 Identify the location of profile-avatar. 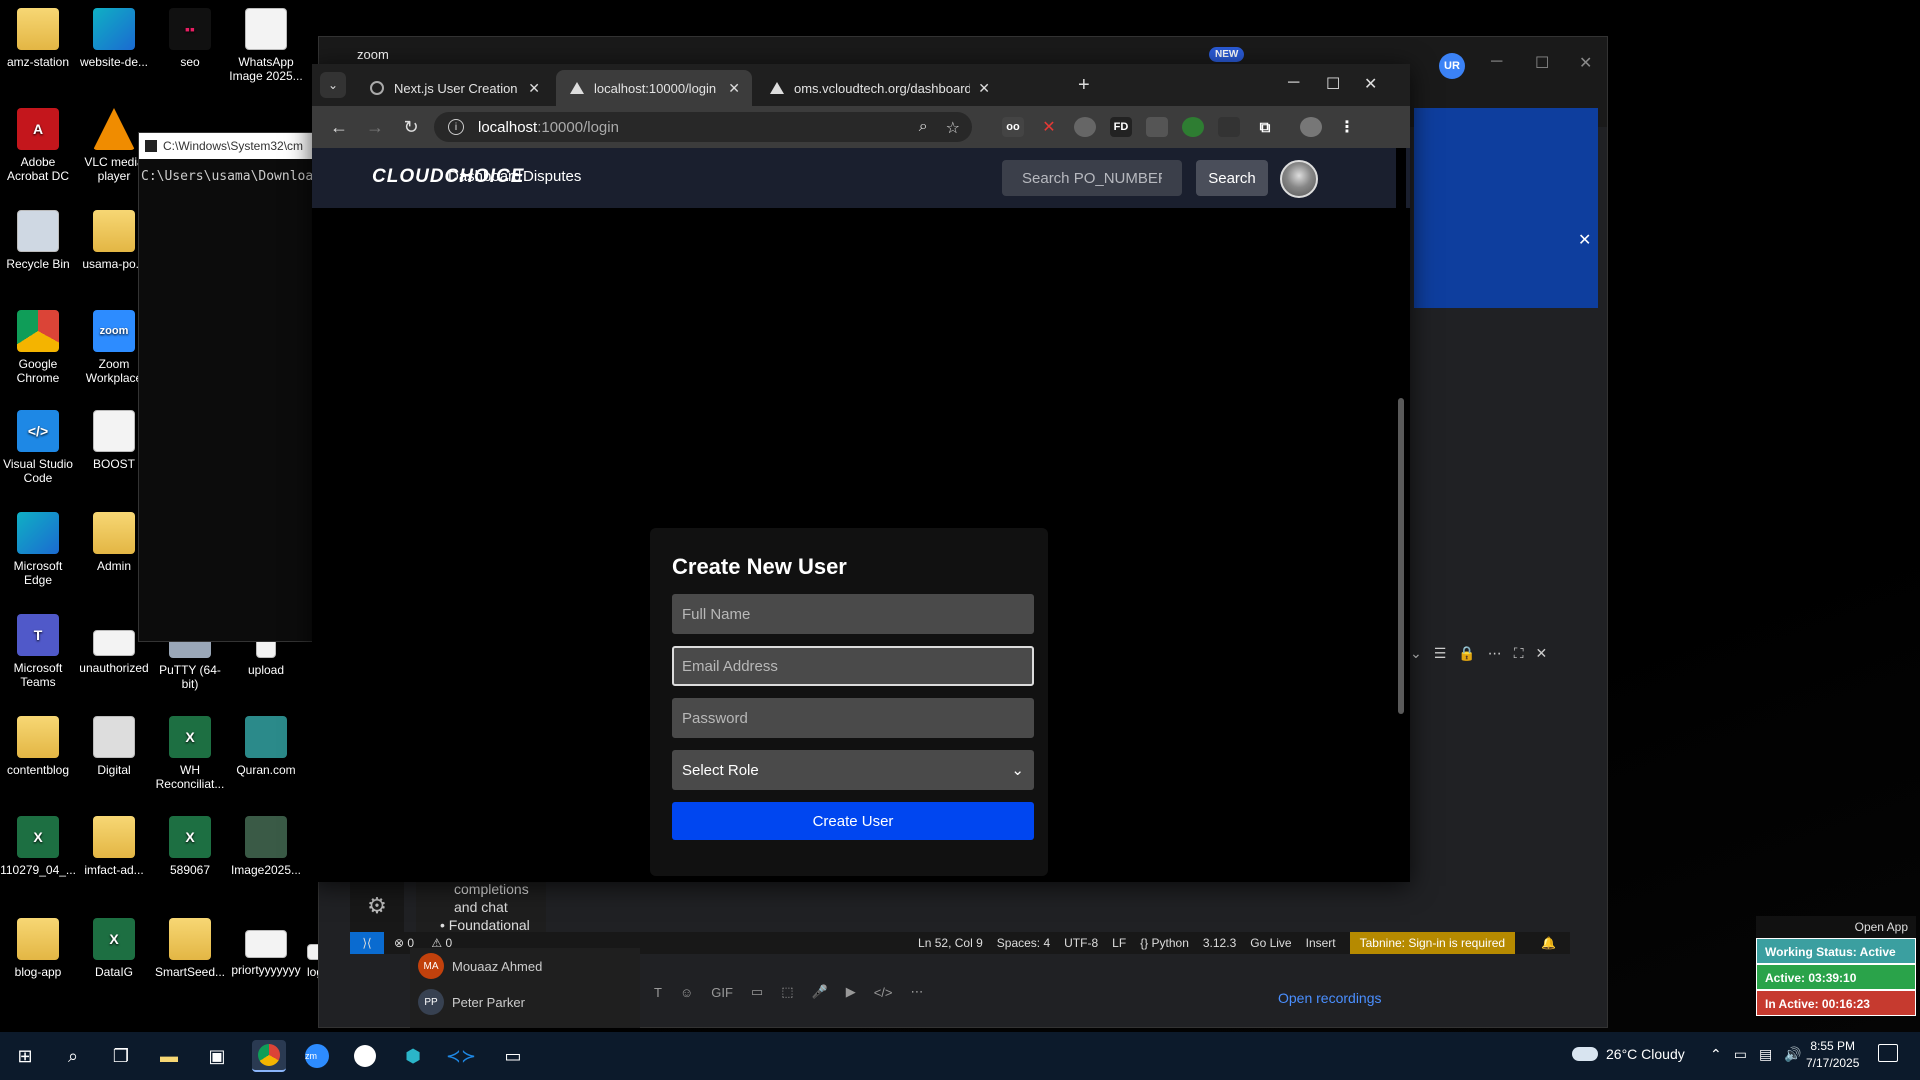
(1311, 127).